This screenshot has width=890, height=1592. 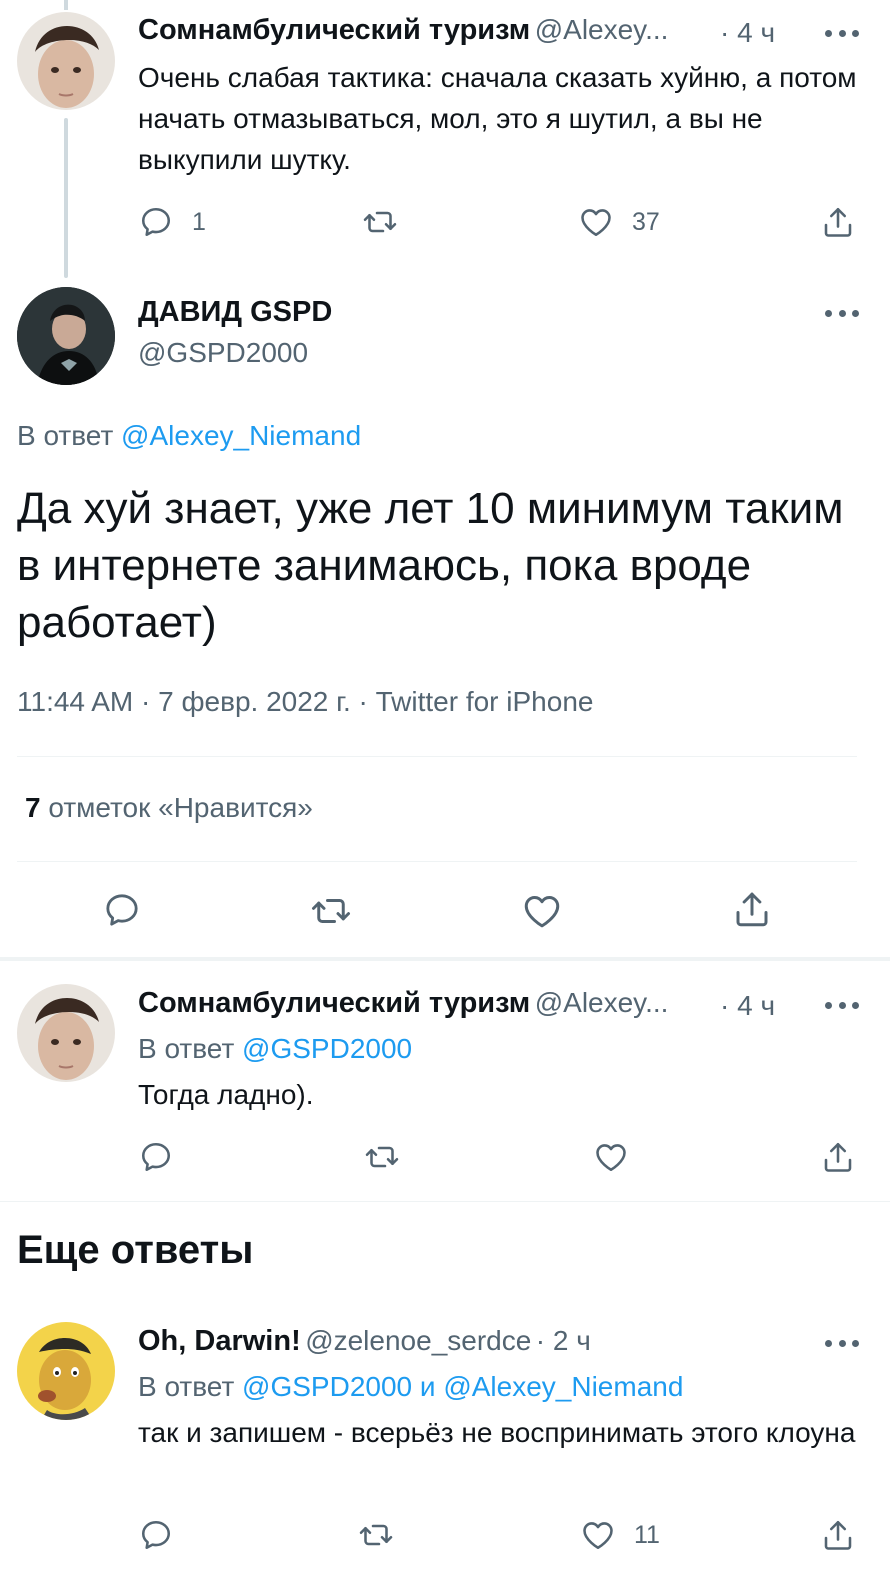 What do you see at coordinates (226, 1094) in the screenshot?
I see `tweet-text: Тогда ладно).` at bounding box center [226, 1094].